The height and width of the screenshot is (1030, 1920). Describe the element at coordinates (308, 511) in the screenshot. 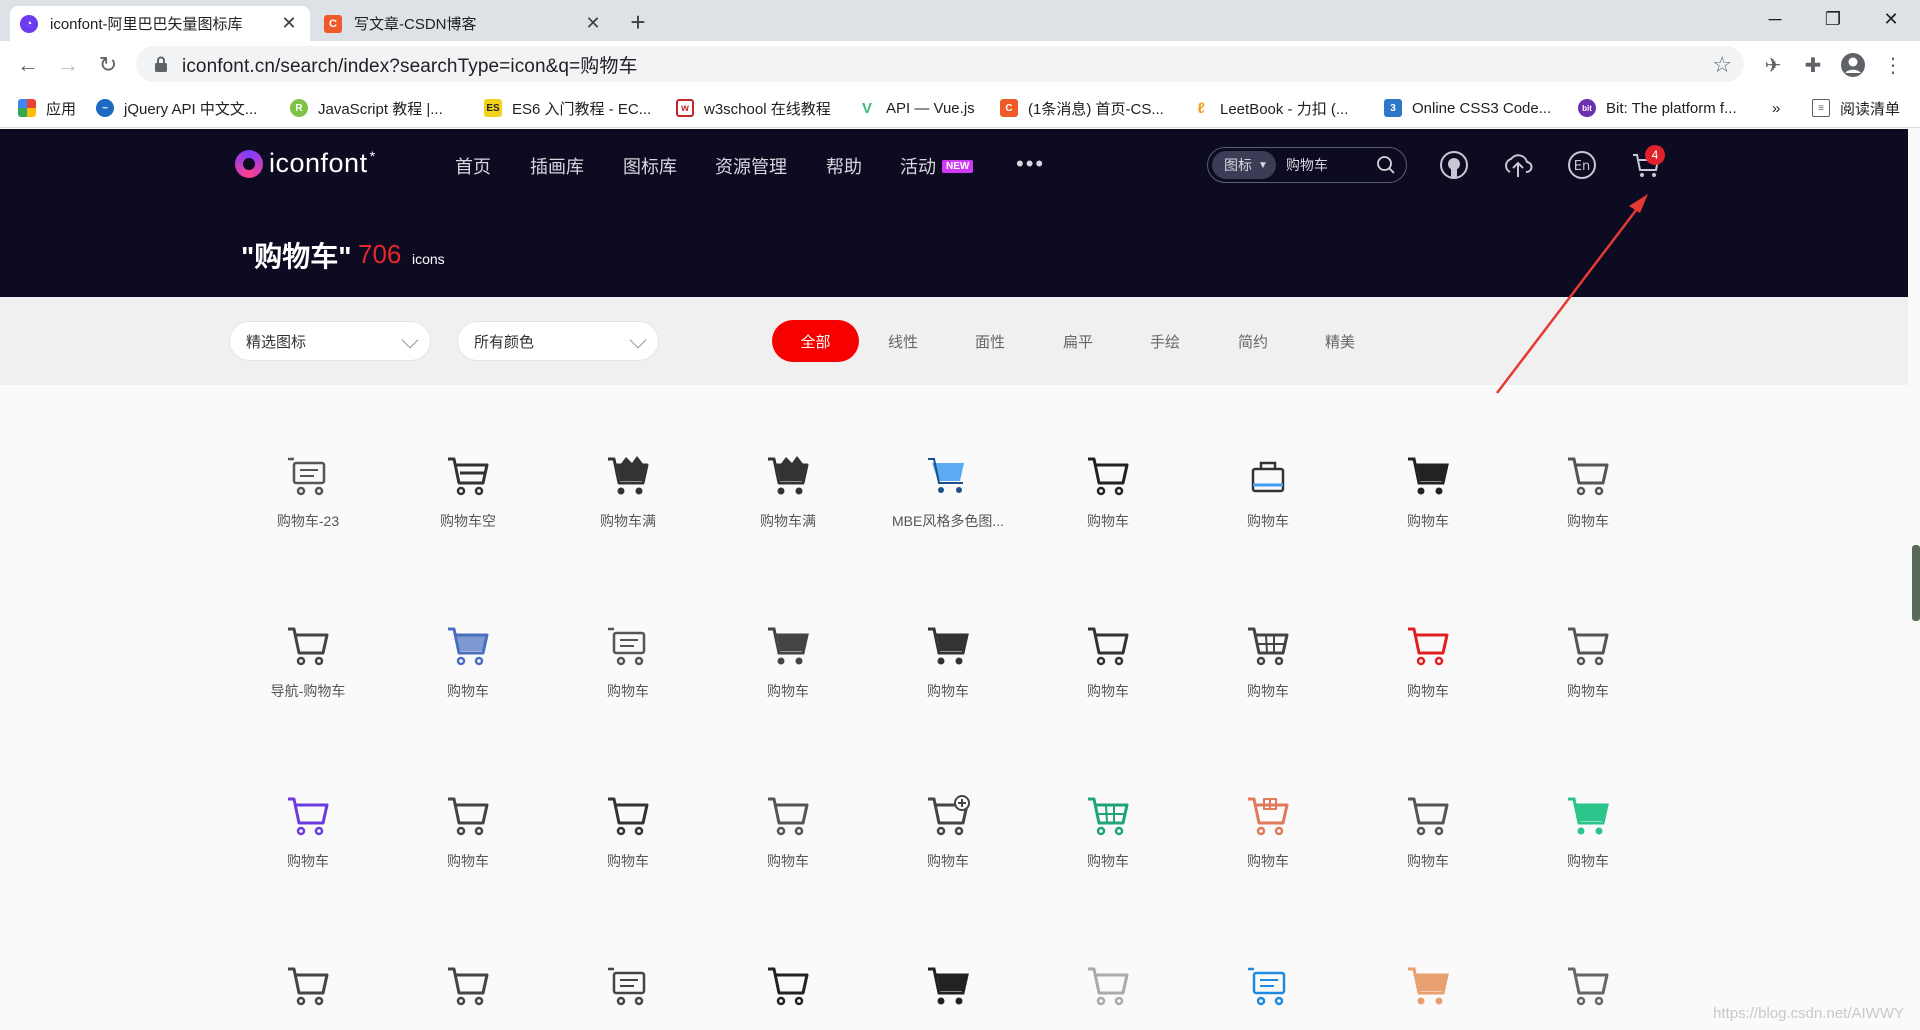

I see `icon-card: 购物车-23` at that location.